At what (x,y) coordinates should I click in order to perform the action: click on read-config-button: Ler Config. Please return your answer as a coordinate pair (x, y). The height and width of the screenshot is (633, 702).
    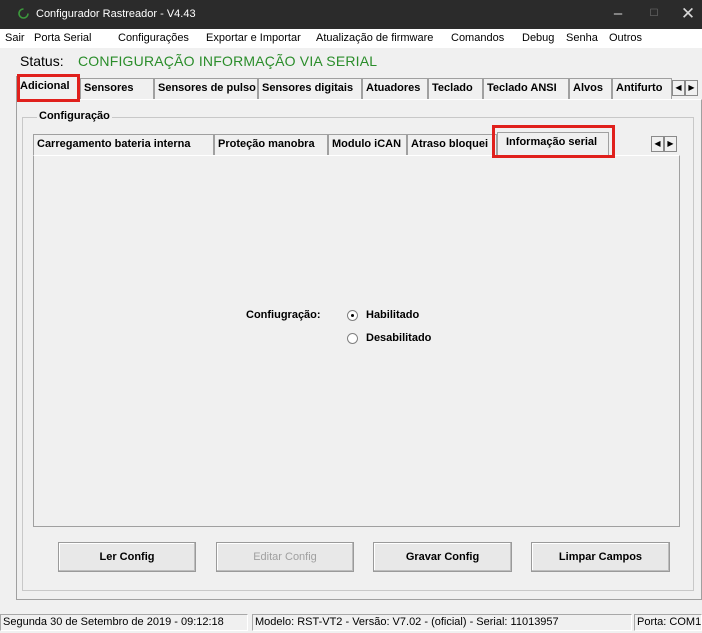
    Looking at the image, I should click on (127, 557).